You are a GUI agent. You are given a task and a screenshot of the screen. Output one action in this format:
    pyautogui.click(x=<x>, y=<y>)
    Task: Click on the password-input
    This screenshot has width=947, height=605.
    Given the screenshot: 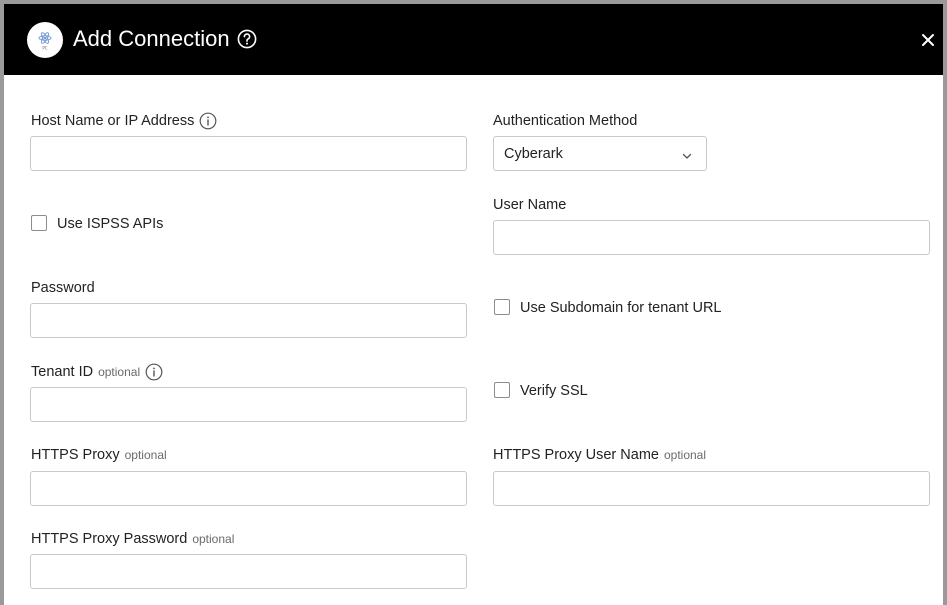 What is the action you would take?
    pyautogui.click(x=248, y=320)
    